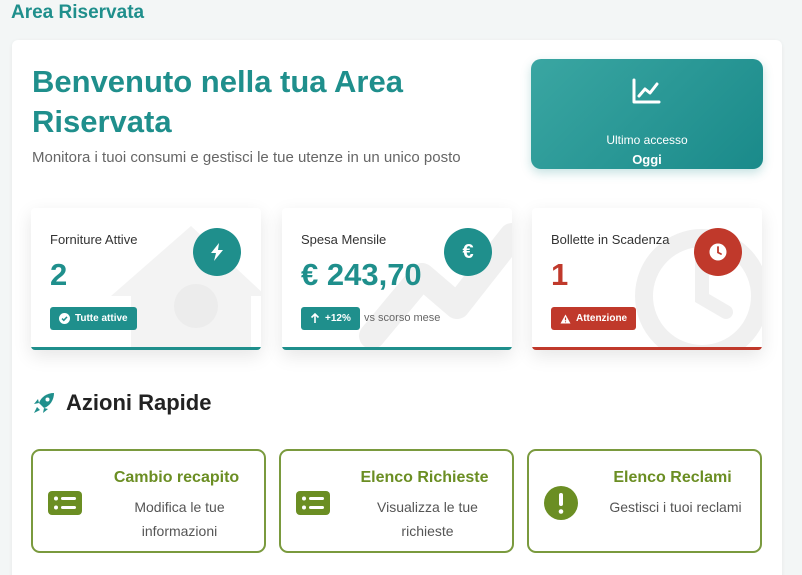 The image size is (802, 575). I want to click on stat-label: Spesa Mensile, so click(344, 239).